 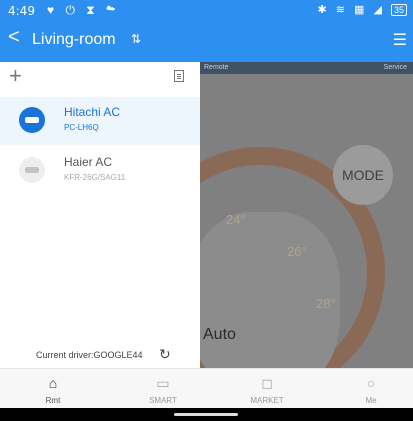 I want to click on status-bar: 4:49 ♥ ⏻ ⧗ ☁ ✱ ≋ ▦ ◢ 35, so click(x=206, y=11).